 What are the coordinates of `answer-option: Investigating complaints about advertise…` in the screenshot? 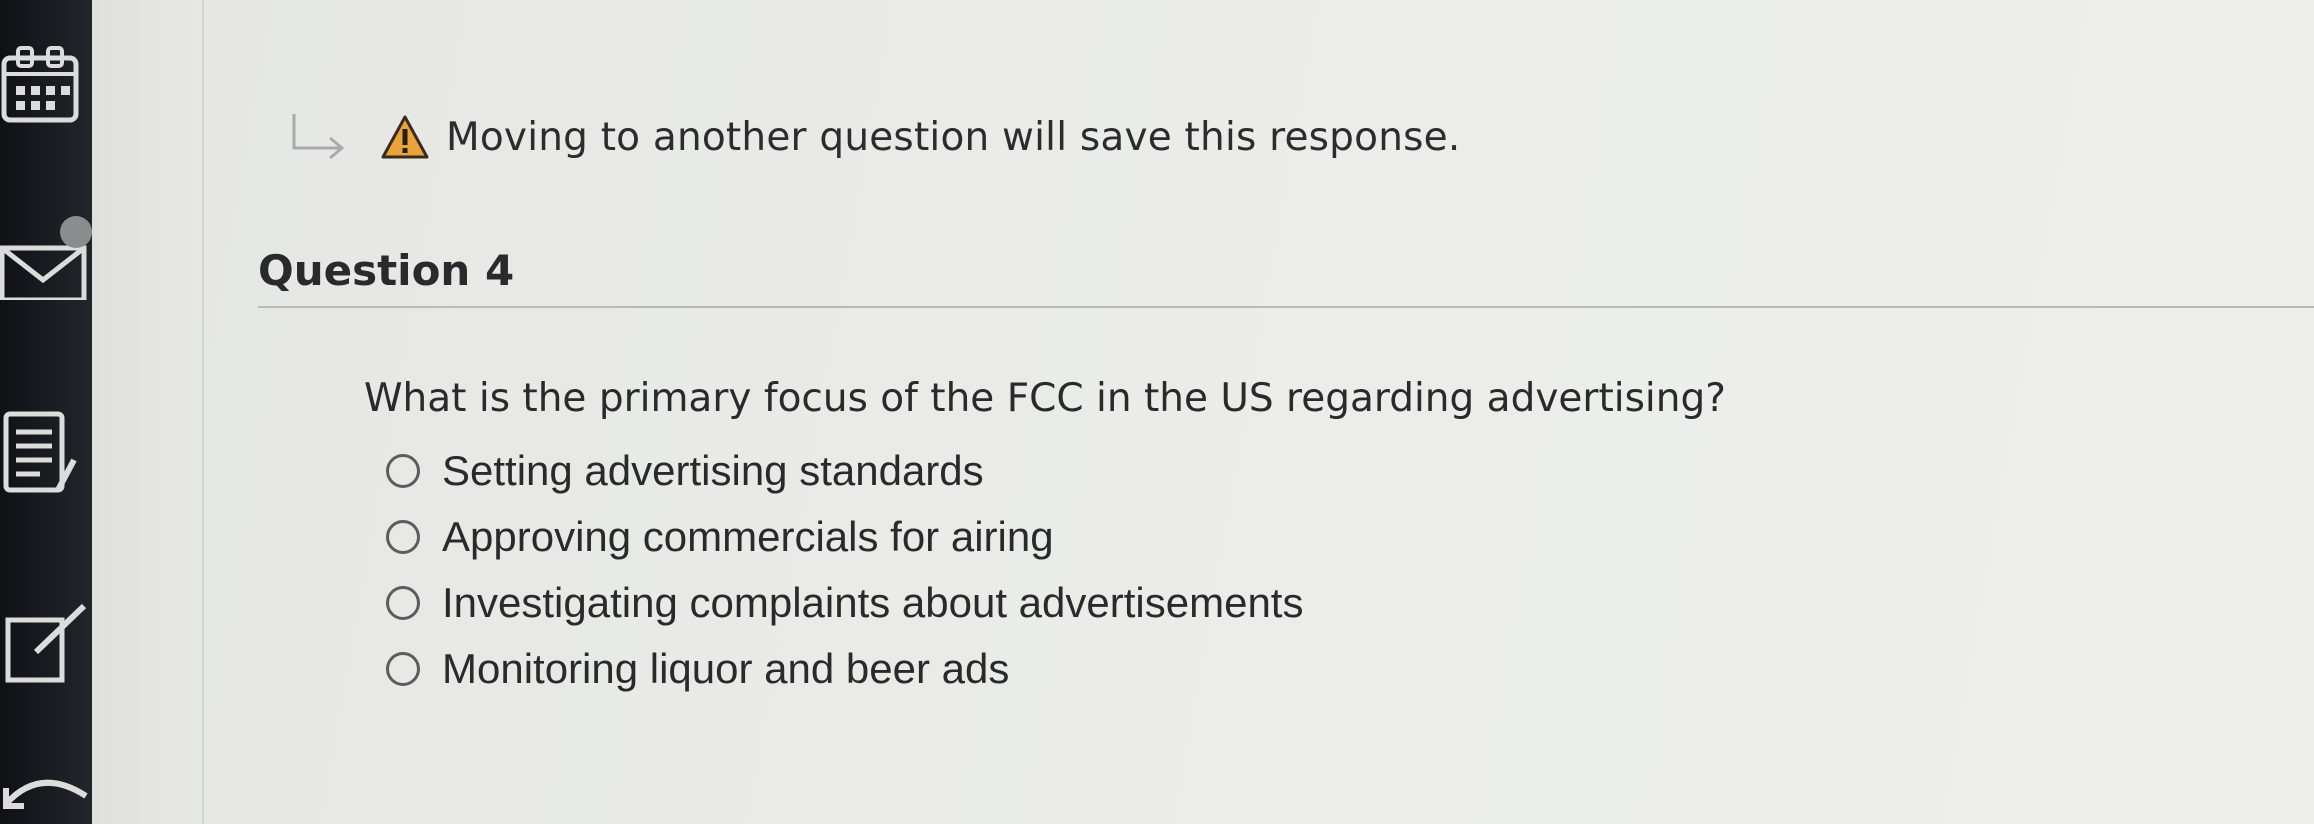 It's located at (844, 603).